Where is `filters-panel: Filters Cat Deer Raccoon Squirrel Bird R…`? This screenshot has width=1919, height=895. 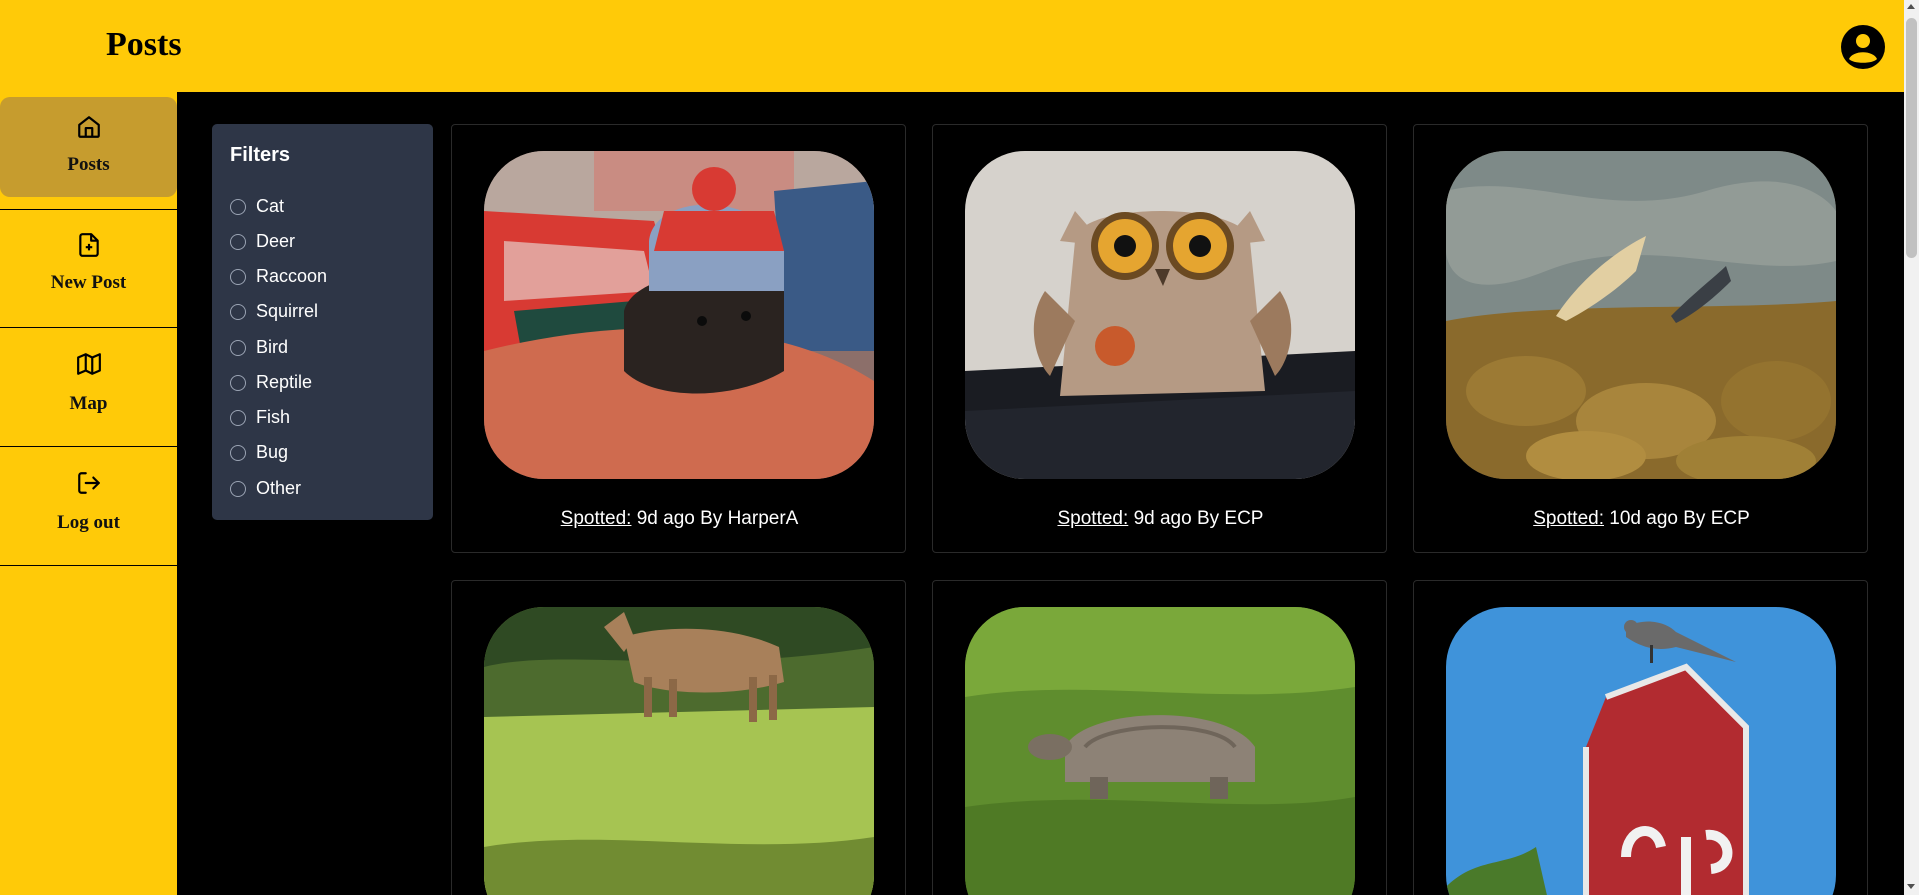 filters-panel: Filters Cat Deer Raccoon Squirrel Bird R… is located at coordinates (322, 322).